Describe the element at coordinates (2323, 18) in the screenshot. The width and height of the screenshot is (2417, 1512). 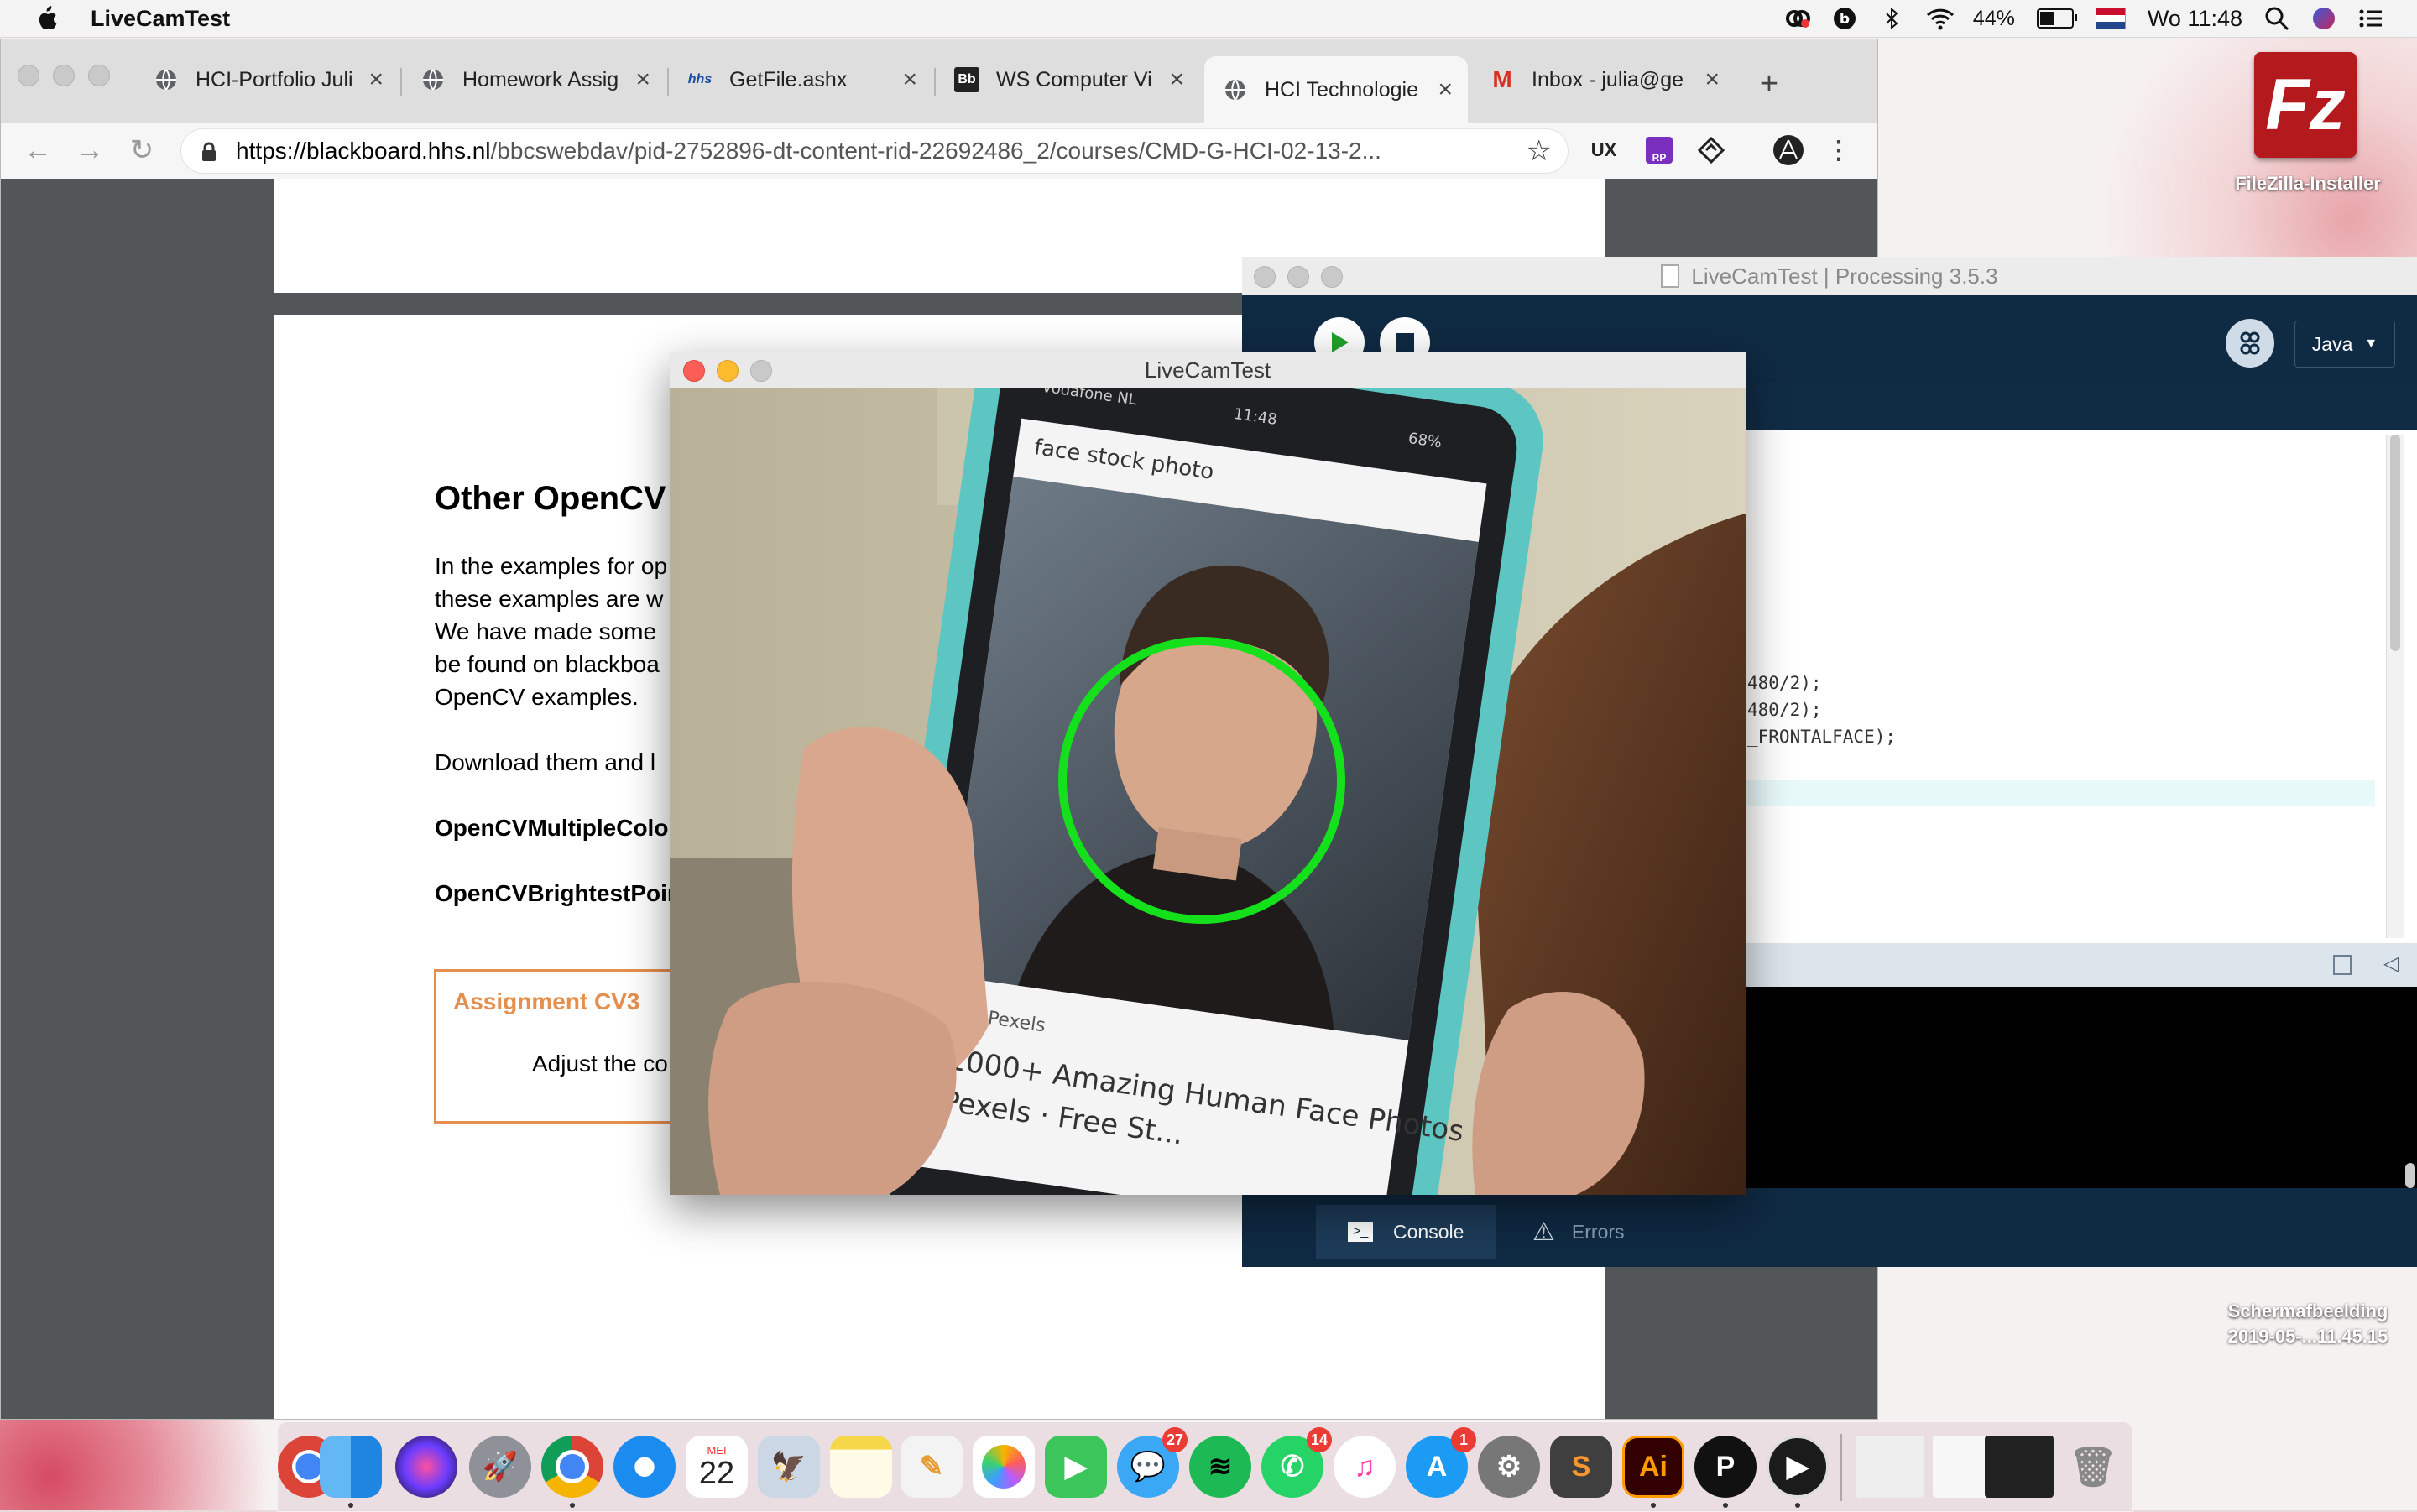
I see `siri-icon` at that location.